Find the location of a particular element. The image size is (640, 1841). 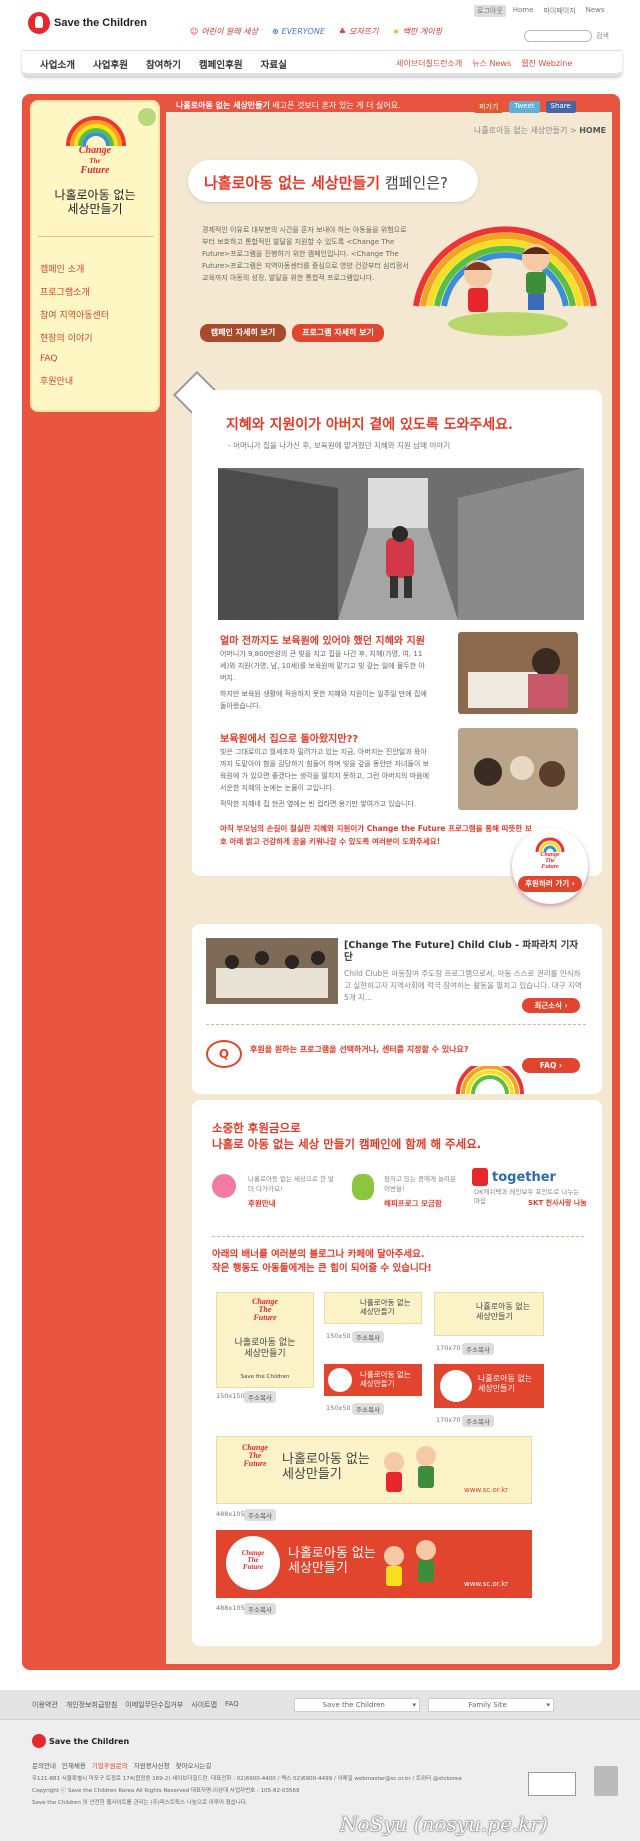

family-site-select: Family Site ▾ is located at coordinates (491, 1705).